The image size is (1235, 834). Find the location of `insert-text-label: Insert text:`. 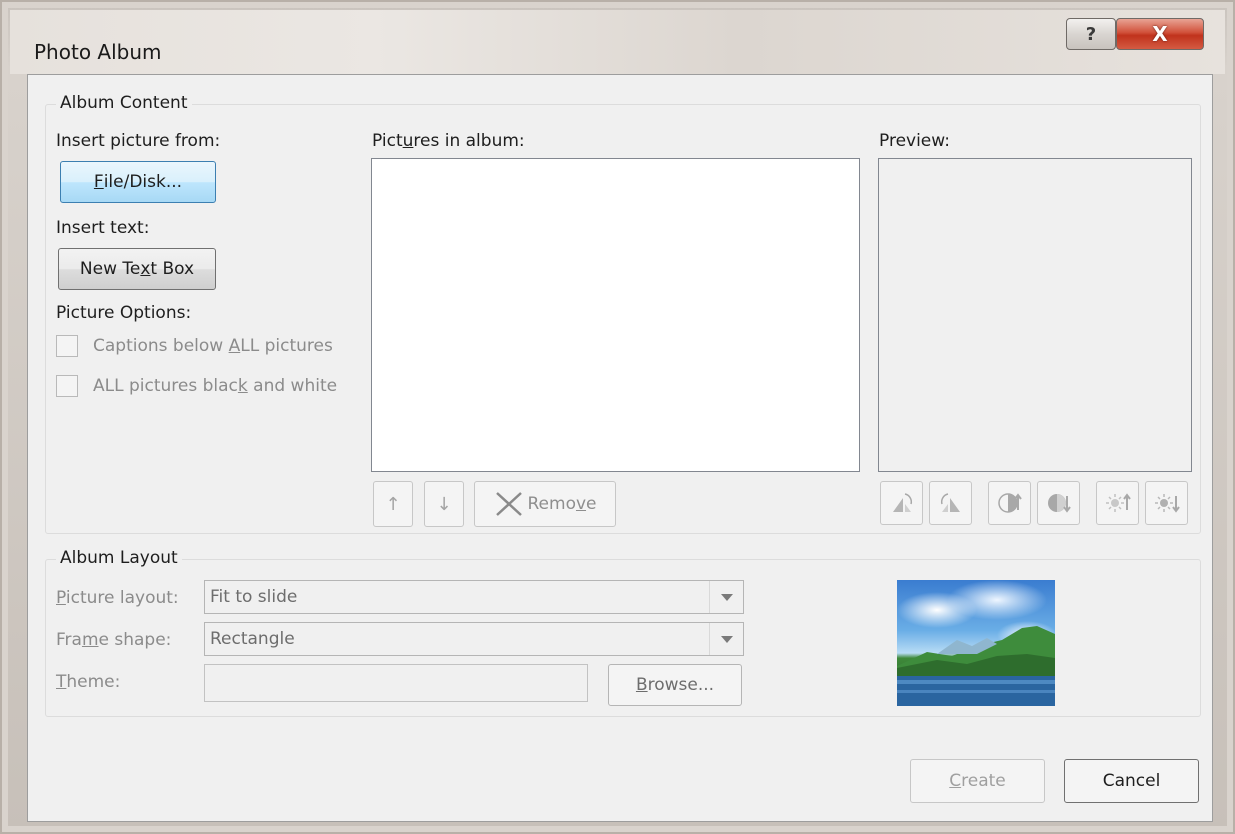

insert-text-label: Insert text: is located at coordinates (103, 228).